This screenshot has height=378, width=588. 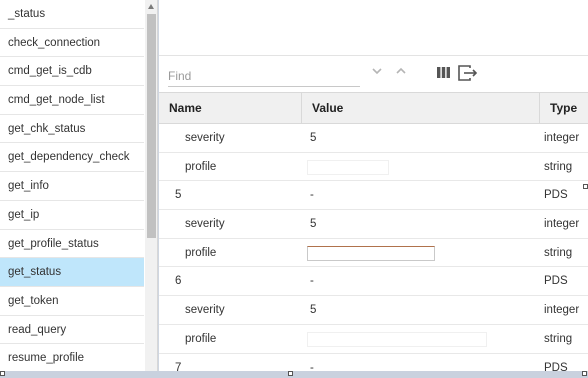 What do you see at coordinates (264, 76) in the screenshot?
I see `find-input` at bounding box center [264, 76].